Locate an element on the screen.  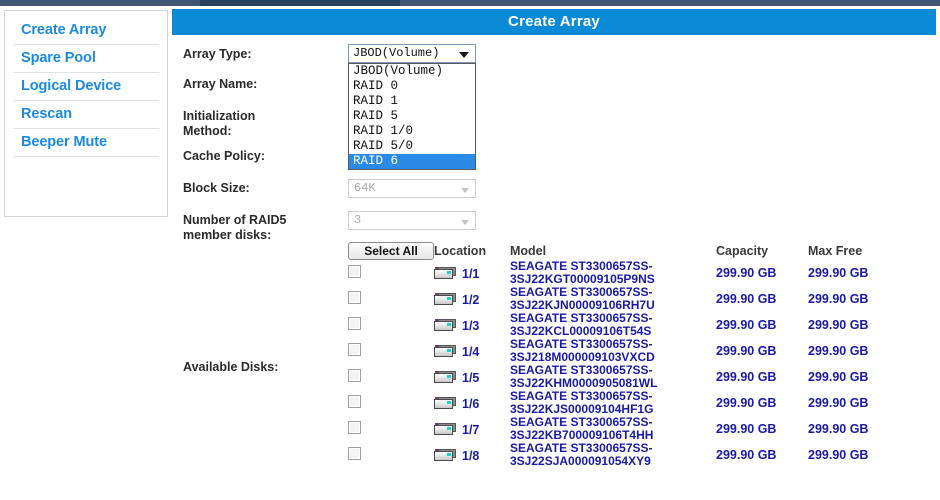
select-all-cell: Select All is located at coordinates (391, 251).